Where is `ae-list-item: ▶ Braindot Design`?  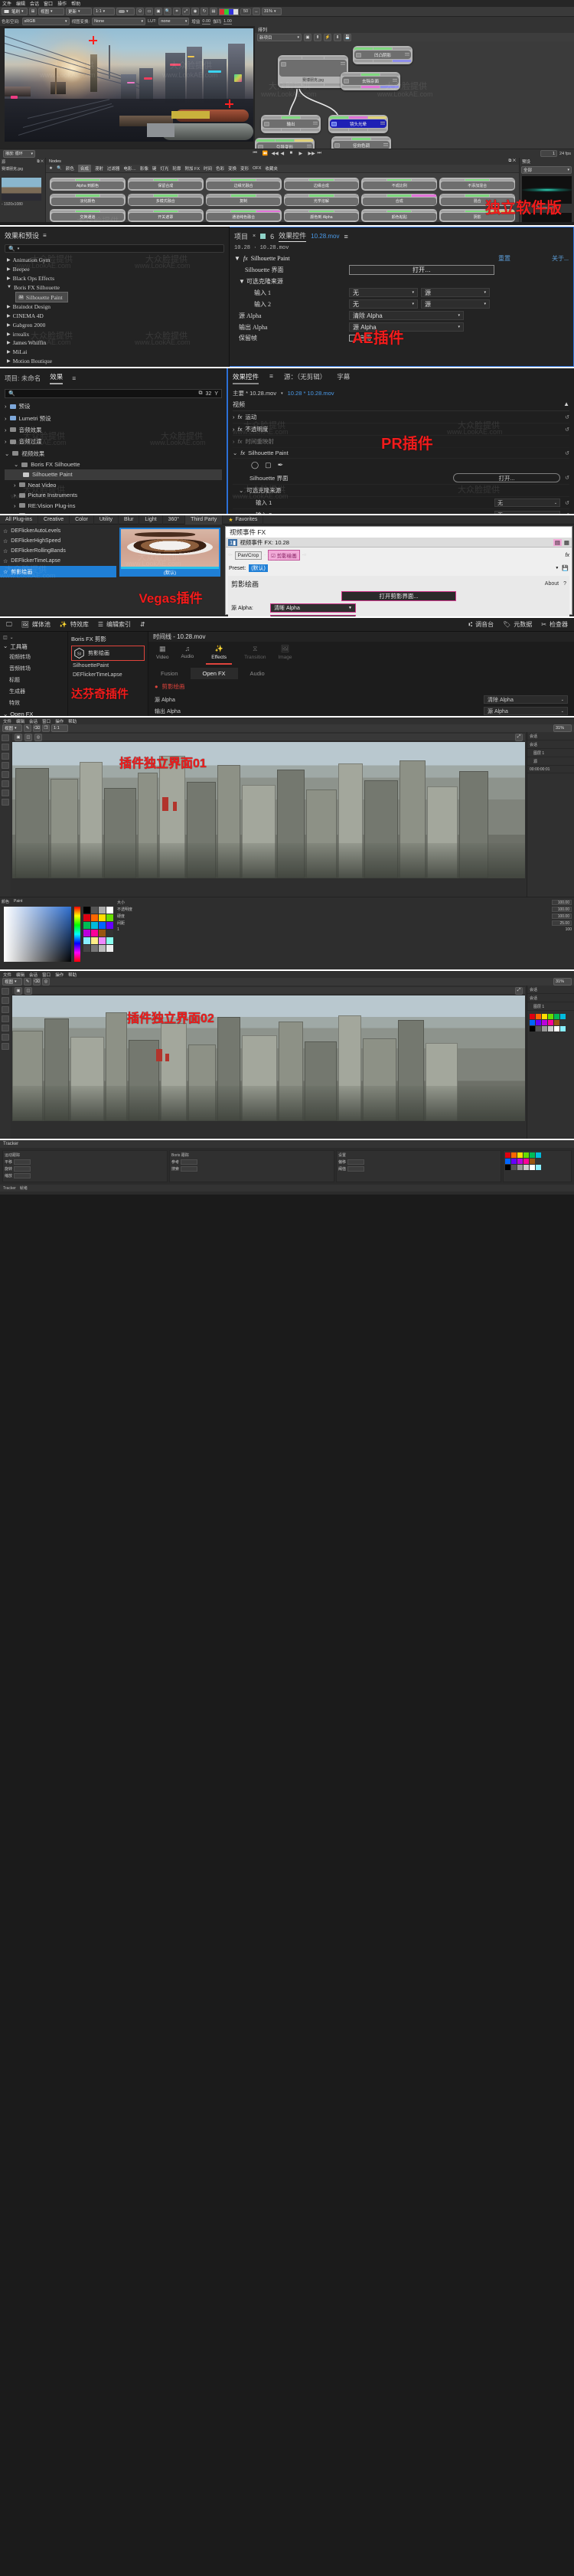
ae-list-item: ▶ Braindot Design is located at coordinates (114, 307).